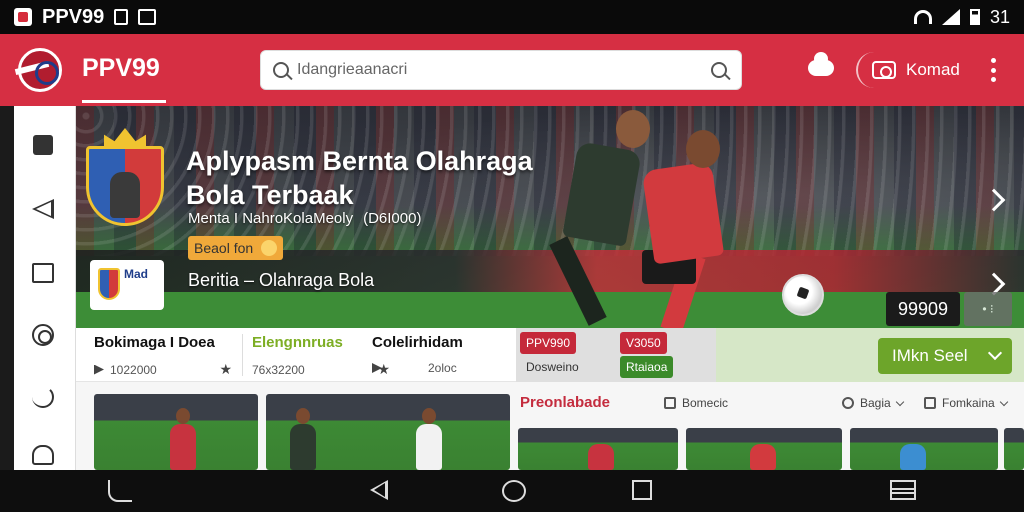 The height and width of the screenshot is (512, 1024). I want to click on signal-icon, so click(950, 17).